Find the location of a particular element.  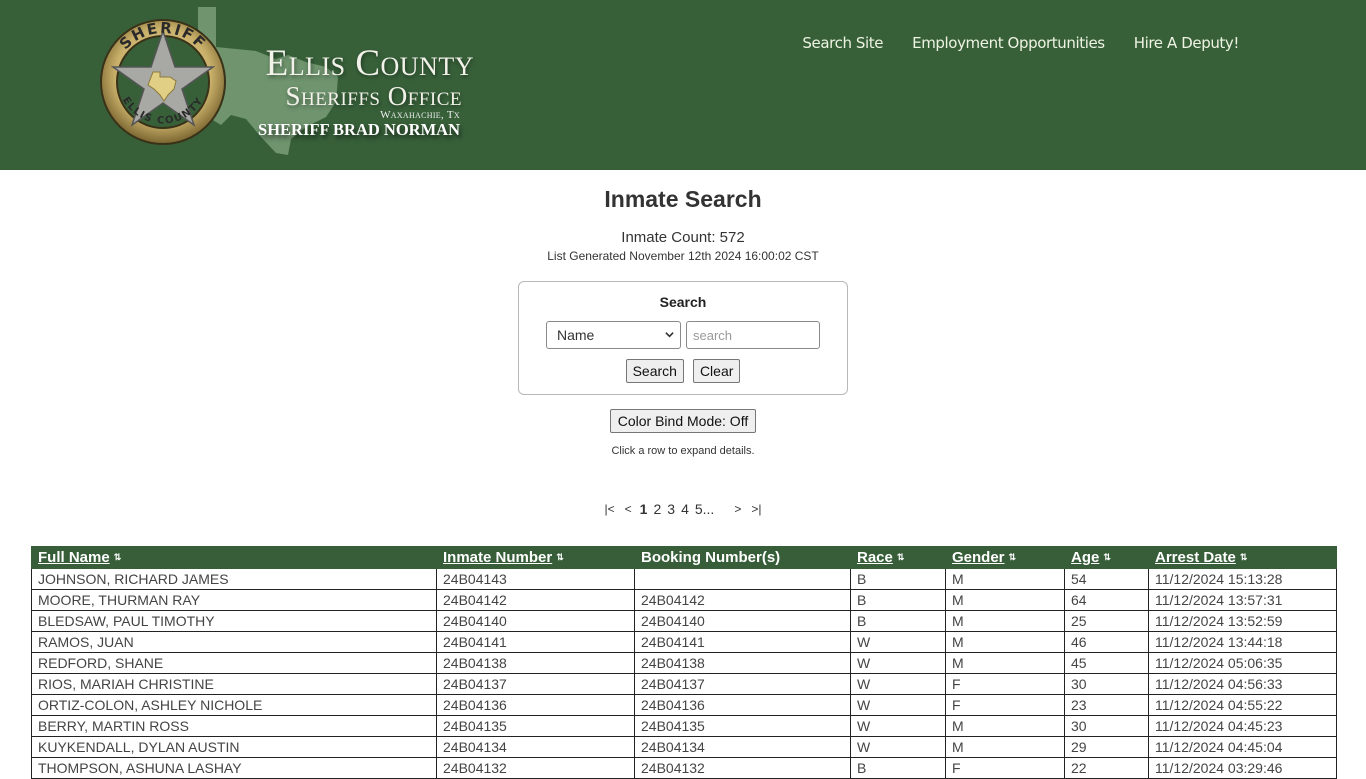

cell-booking-numbers: 24B04135 is located at coordinates (742, 726).